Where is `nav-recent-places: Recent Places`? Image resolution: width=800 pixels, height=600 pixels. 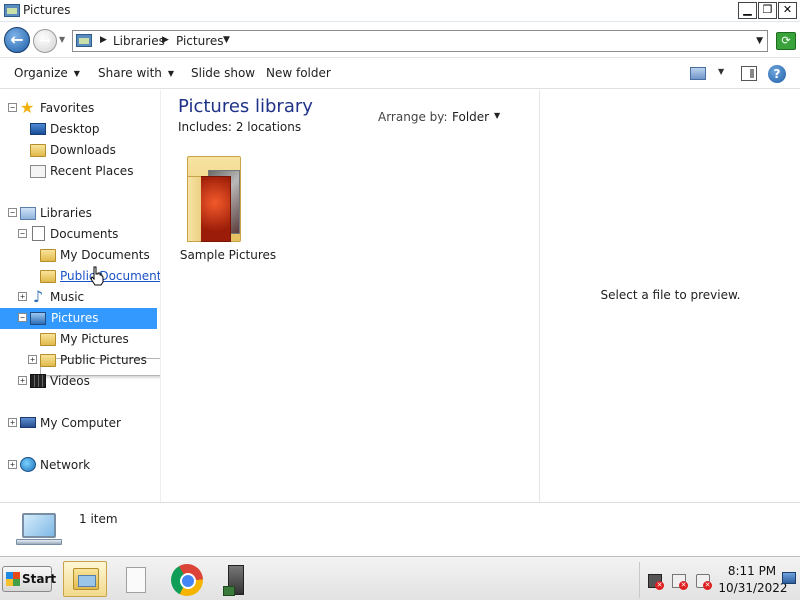 nav-recent-places: Recent Places is located at coordinates (88, 171).